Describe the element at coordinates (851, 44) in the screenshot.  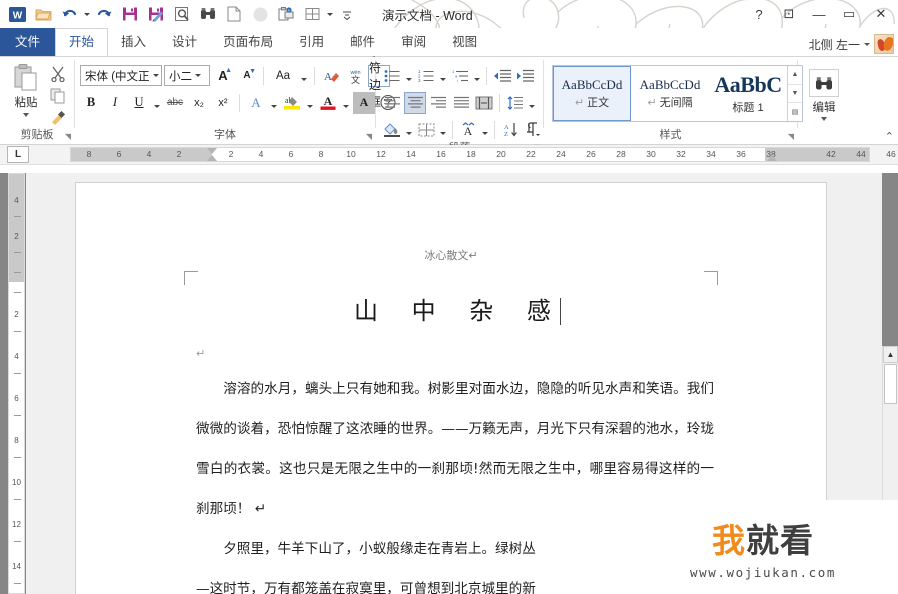
I see `account-area: 北侧 左一` at that location.